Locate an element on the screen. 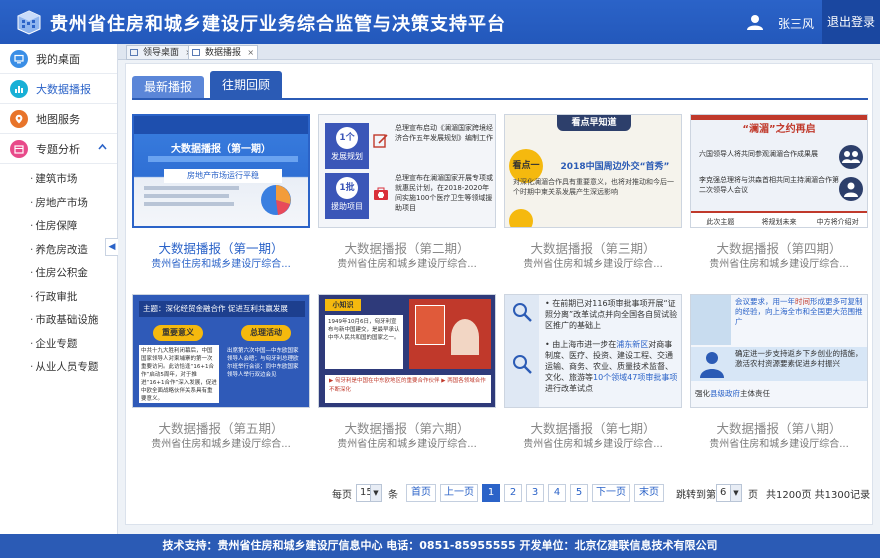 This screenshot has height=558, width=880. submenu-item: 养危房改造 is located at coordinates (58, 251).